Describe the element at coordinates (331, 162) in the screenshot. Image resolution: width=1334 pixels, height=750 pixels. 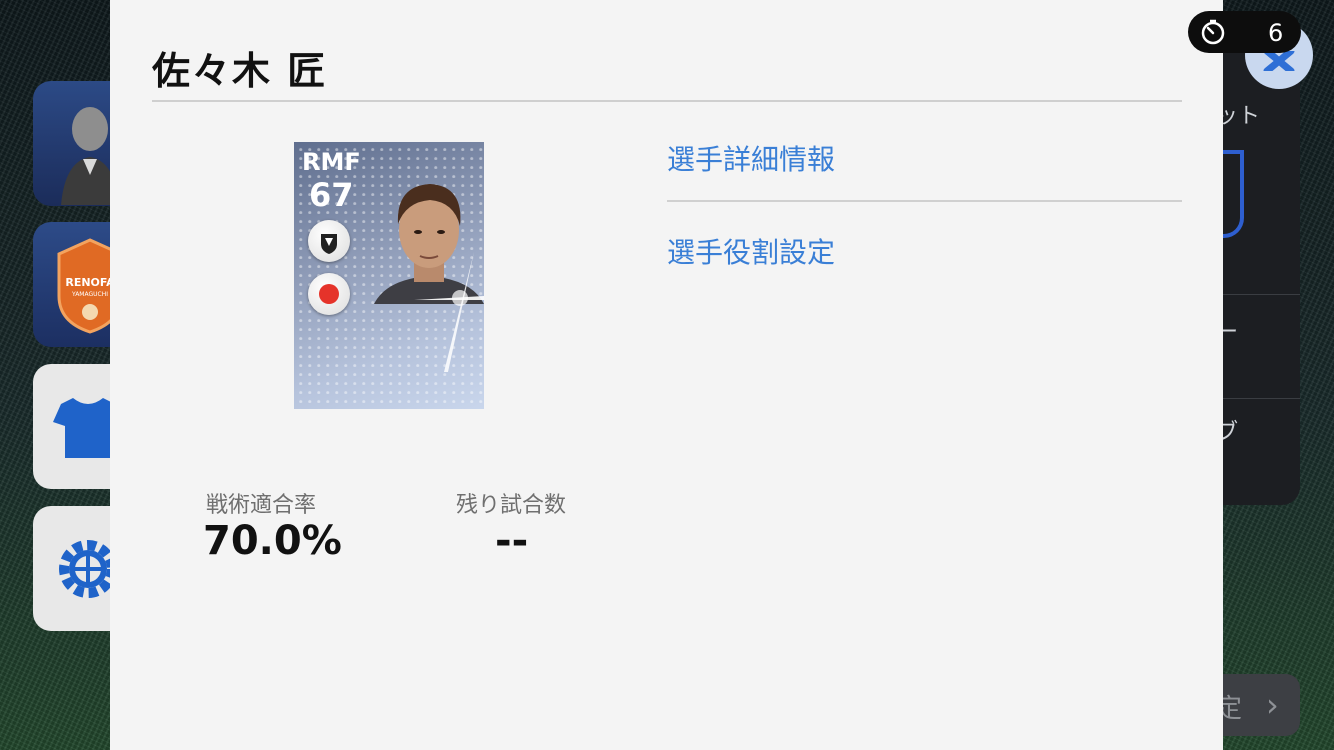
I see `card-position: RMF` at that location.